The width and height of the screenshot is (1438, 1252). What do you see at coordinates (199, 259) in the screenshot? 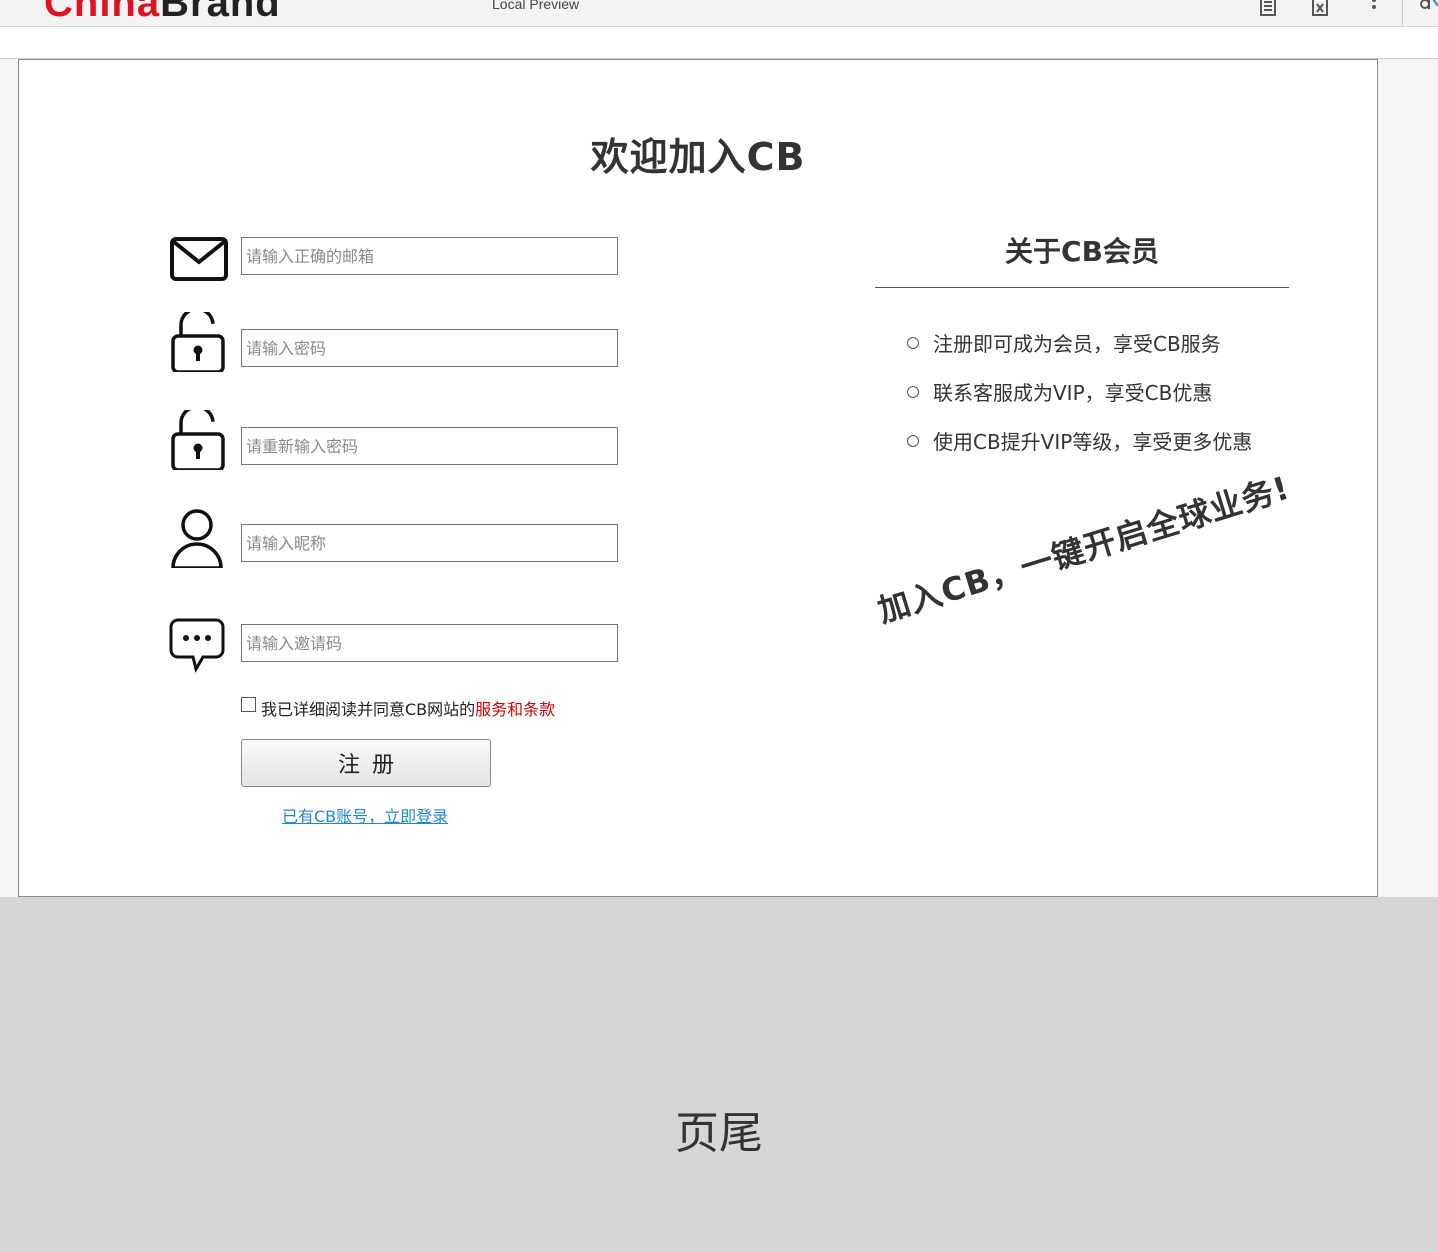
I see `mail-icon` at bounding box center [199, 259].